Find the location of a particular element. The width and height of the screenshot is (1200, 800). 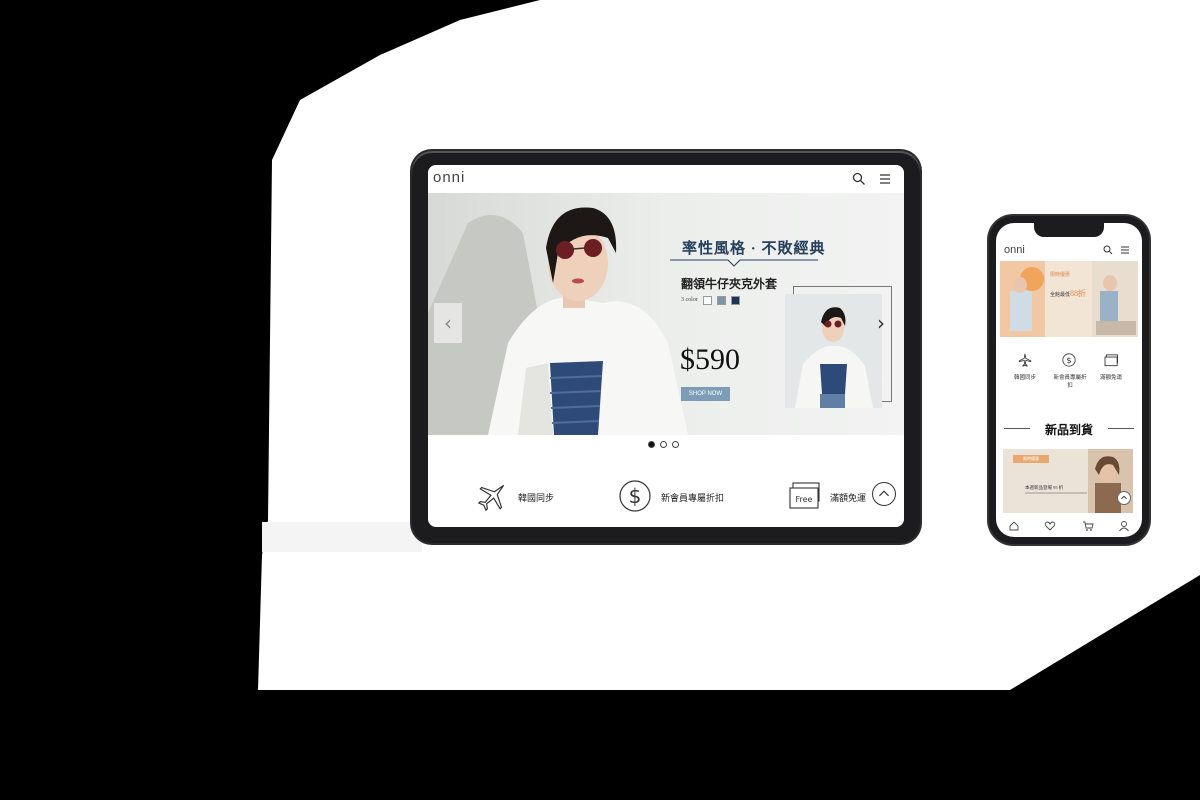

new-arrivals-card: 限時優惠 本週新品登場 95 折 is located at coordinates (1068, 481).